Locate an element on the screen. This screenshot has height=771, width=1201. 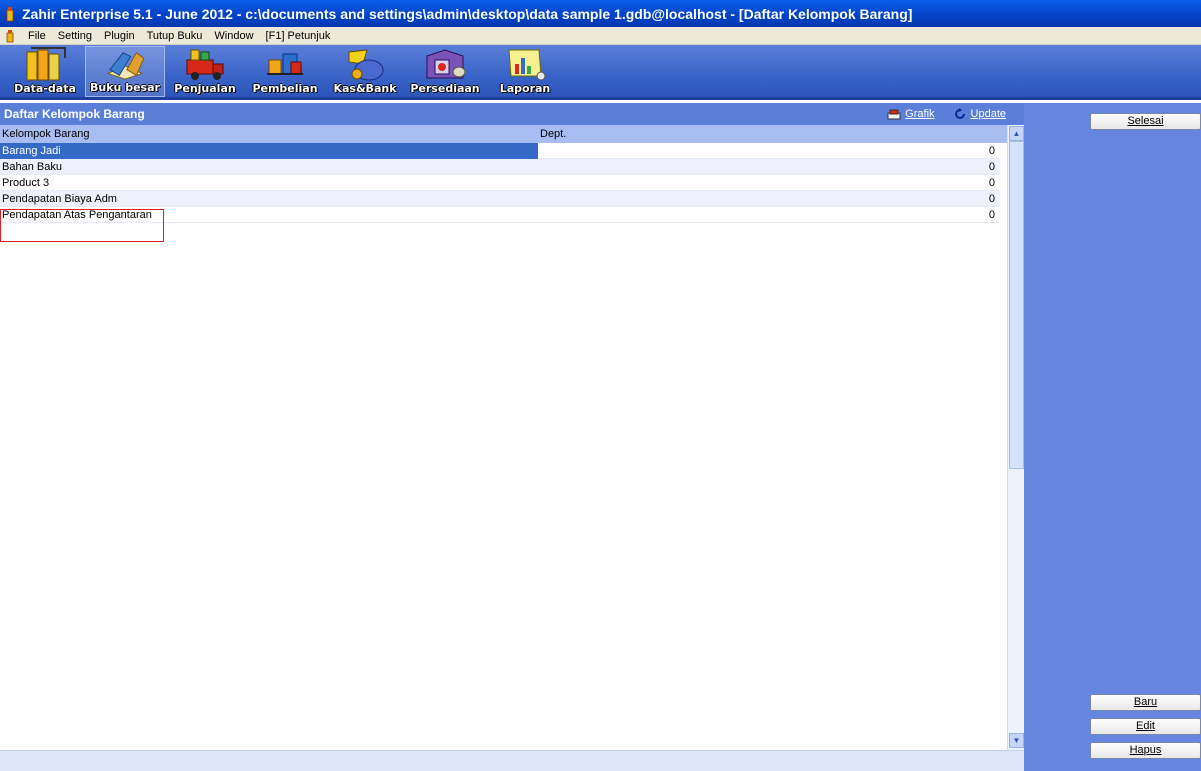
table-row: Barang Jadi 0 is located at coordinates (500, 150).